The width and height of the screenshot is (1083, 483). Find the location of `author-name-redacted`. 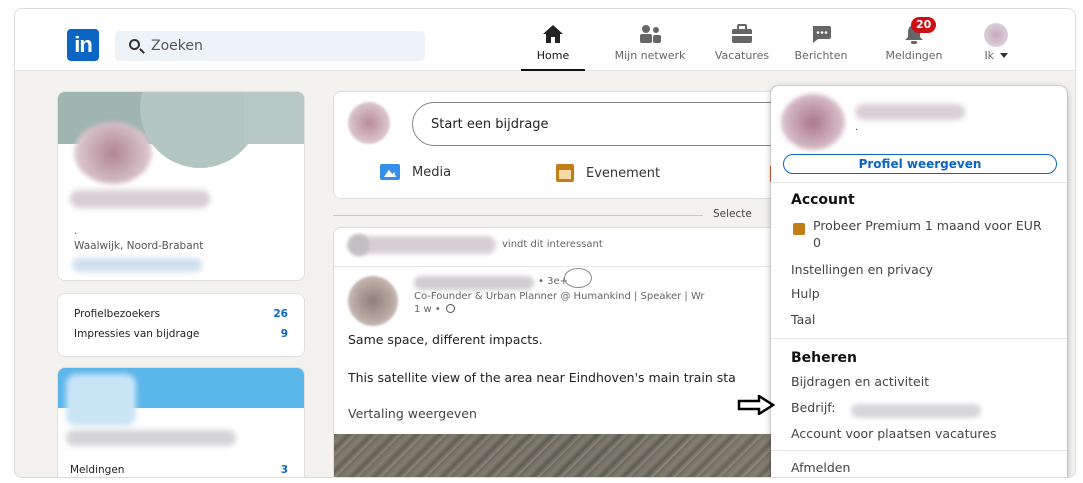

author-name-redacted is located at coordinates (474, 283).